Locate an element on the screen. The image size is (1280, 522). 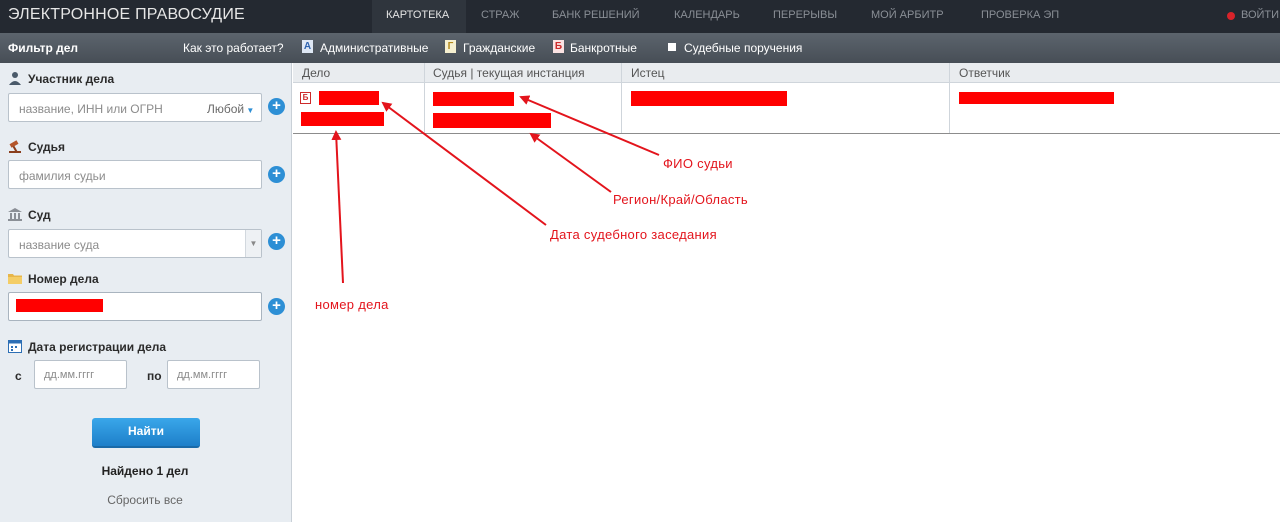
redacted-defendant is located at coordinates (1036, 98).